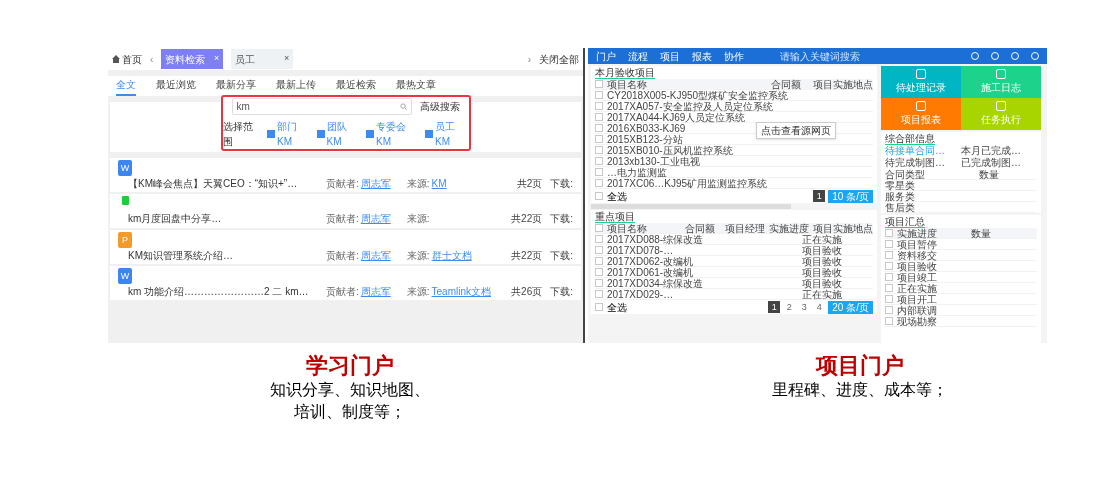 Image resolution: width=1099 pixels, height=488 pixels. What do you see at coordinates (646, 128) in the screenshot?
I see `table-cell: 2016XB033-KJ69` at bounding box center [646, 128].